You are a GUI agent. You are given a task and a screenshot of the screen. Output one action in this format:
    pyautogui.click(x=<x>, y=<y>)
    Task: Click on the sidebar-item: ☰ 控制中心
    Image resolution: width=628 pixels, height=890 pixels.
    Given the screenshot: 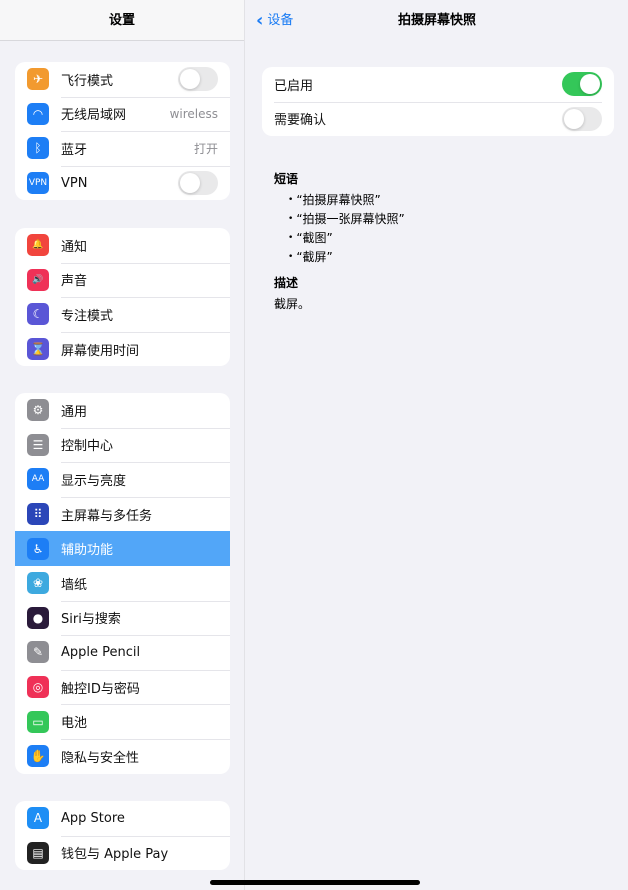 What is the action you would take?
    pyautogui.click(x=122, y=445)
    